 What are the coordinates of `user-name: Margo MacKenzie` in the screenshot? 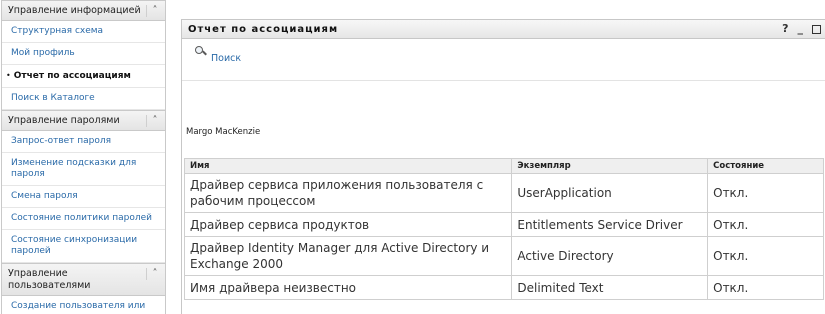 It's located at (223, 132).